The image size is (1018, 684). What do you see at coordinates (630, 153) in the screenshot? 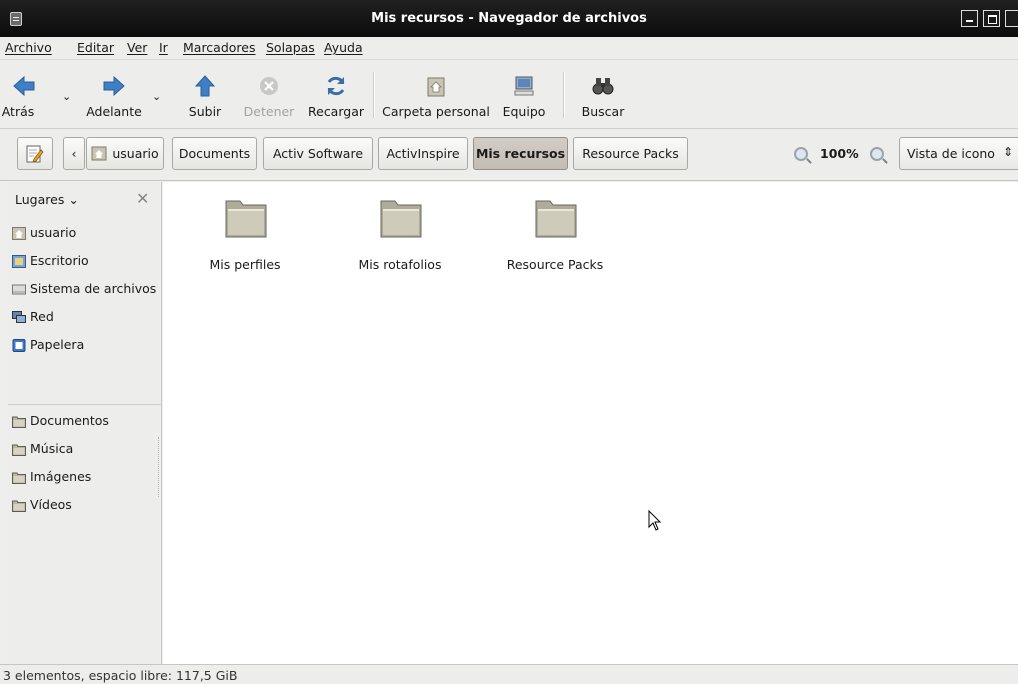
I see `breadcrumb-resource-packs: Resource Packs` at bounding box center [630, 153].